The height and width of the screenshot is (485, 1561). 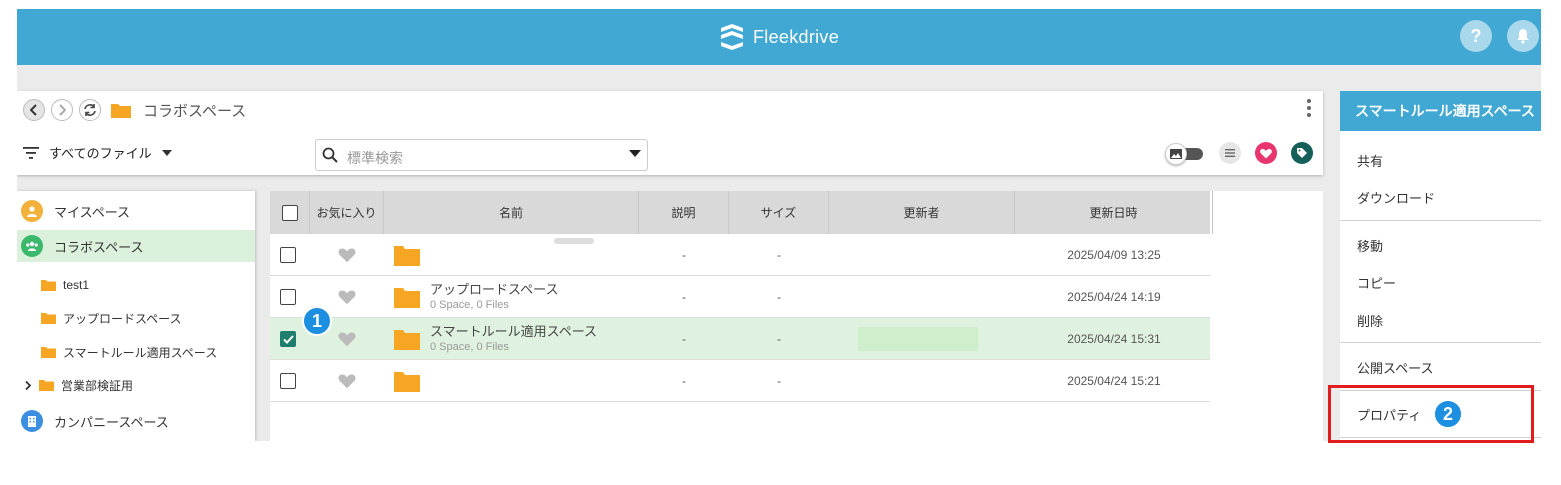 I want to click on action-public-space: 公開スペース, so click(x=1440, y=367).